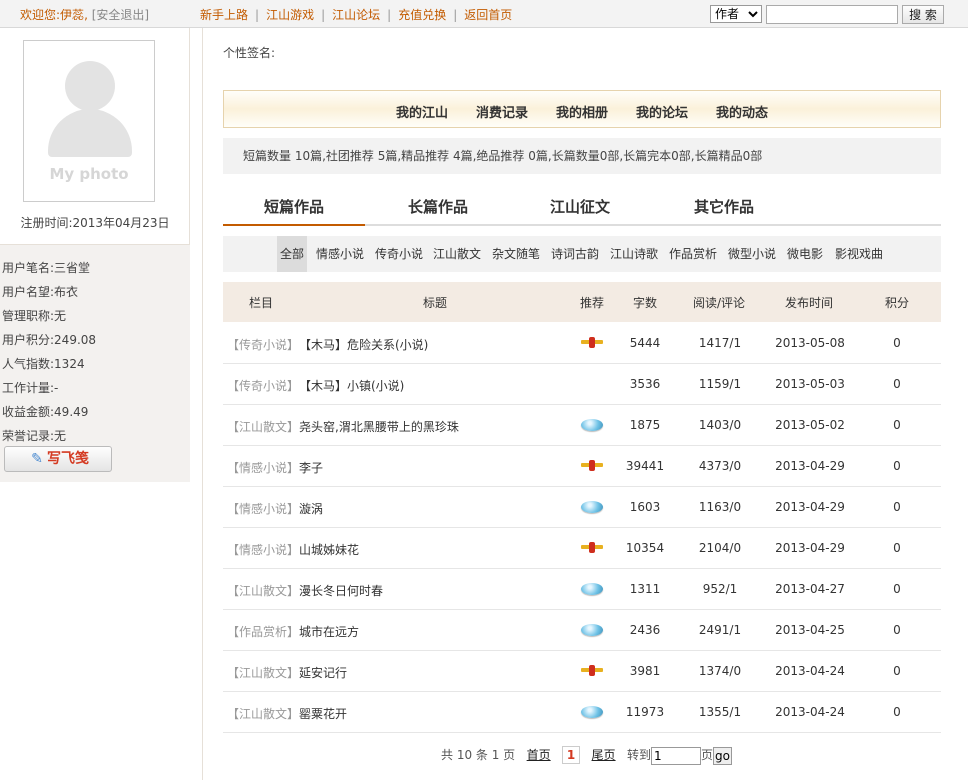 The image size is (968, 780). Describe the element at coordinates (580, 206) in the screenshot. I see `tab-contest-works: 江山征文` at that location.